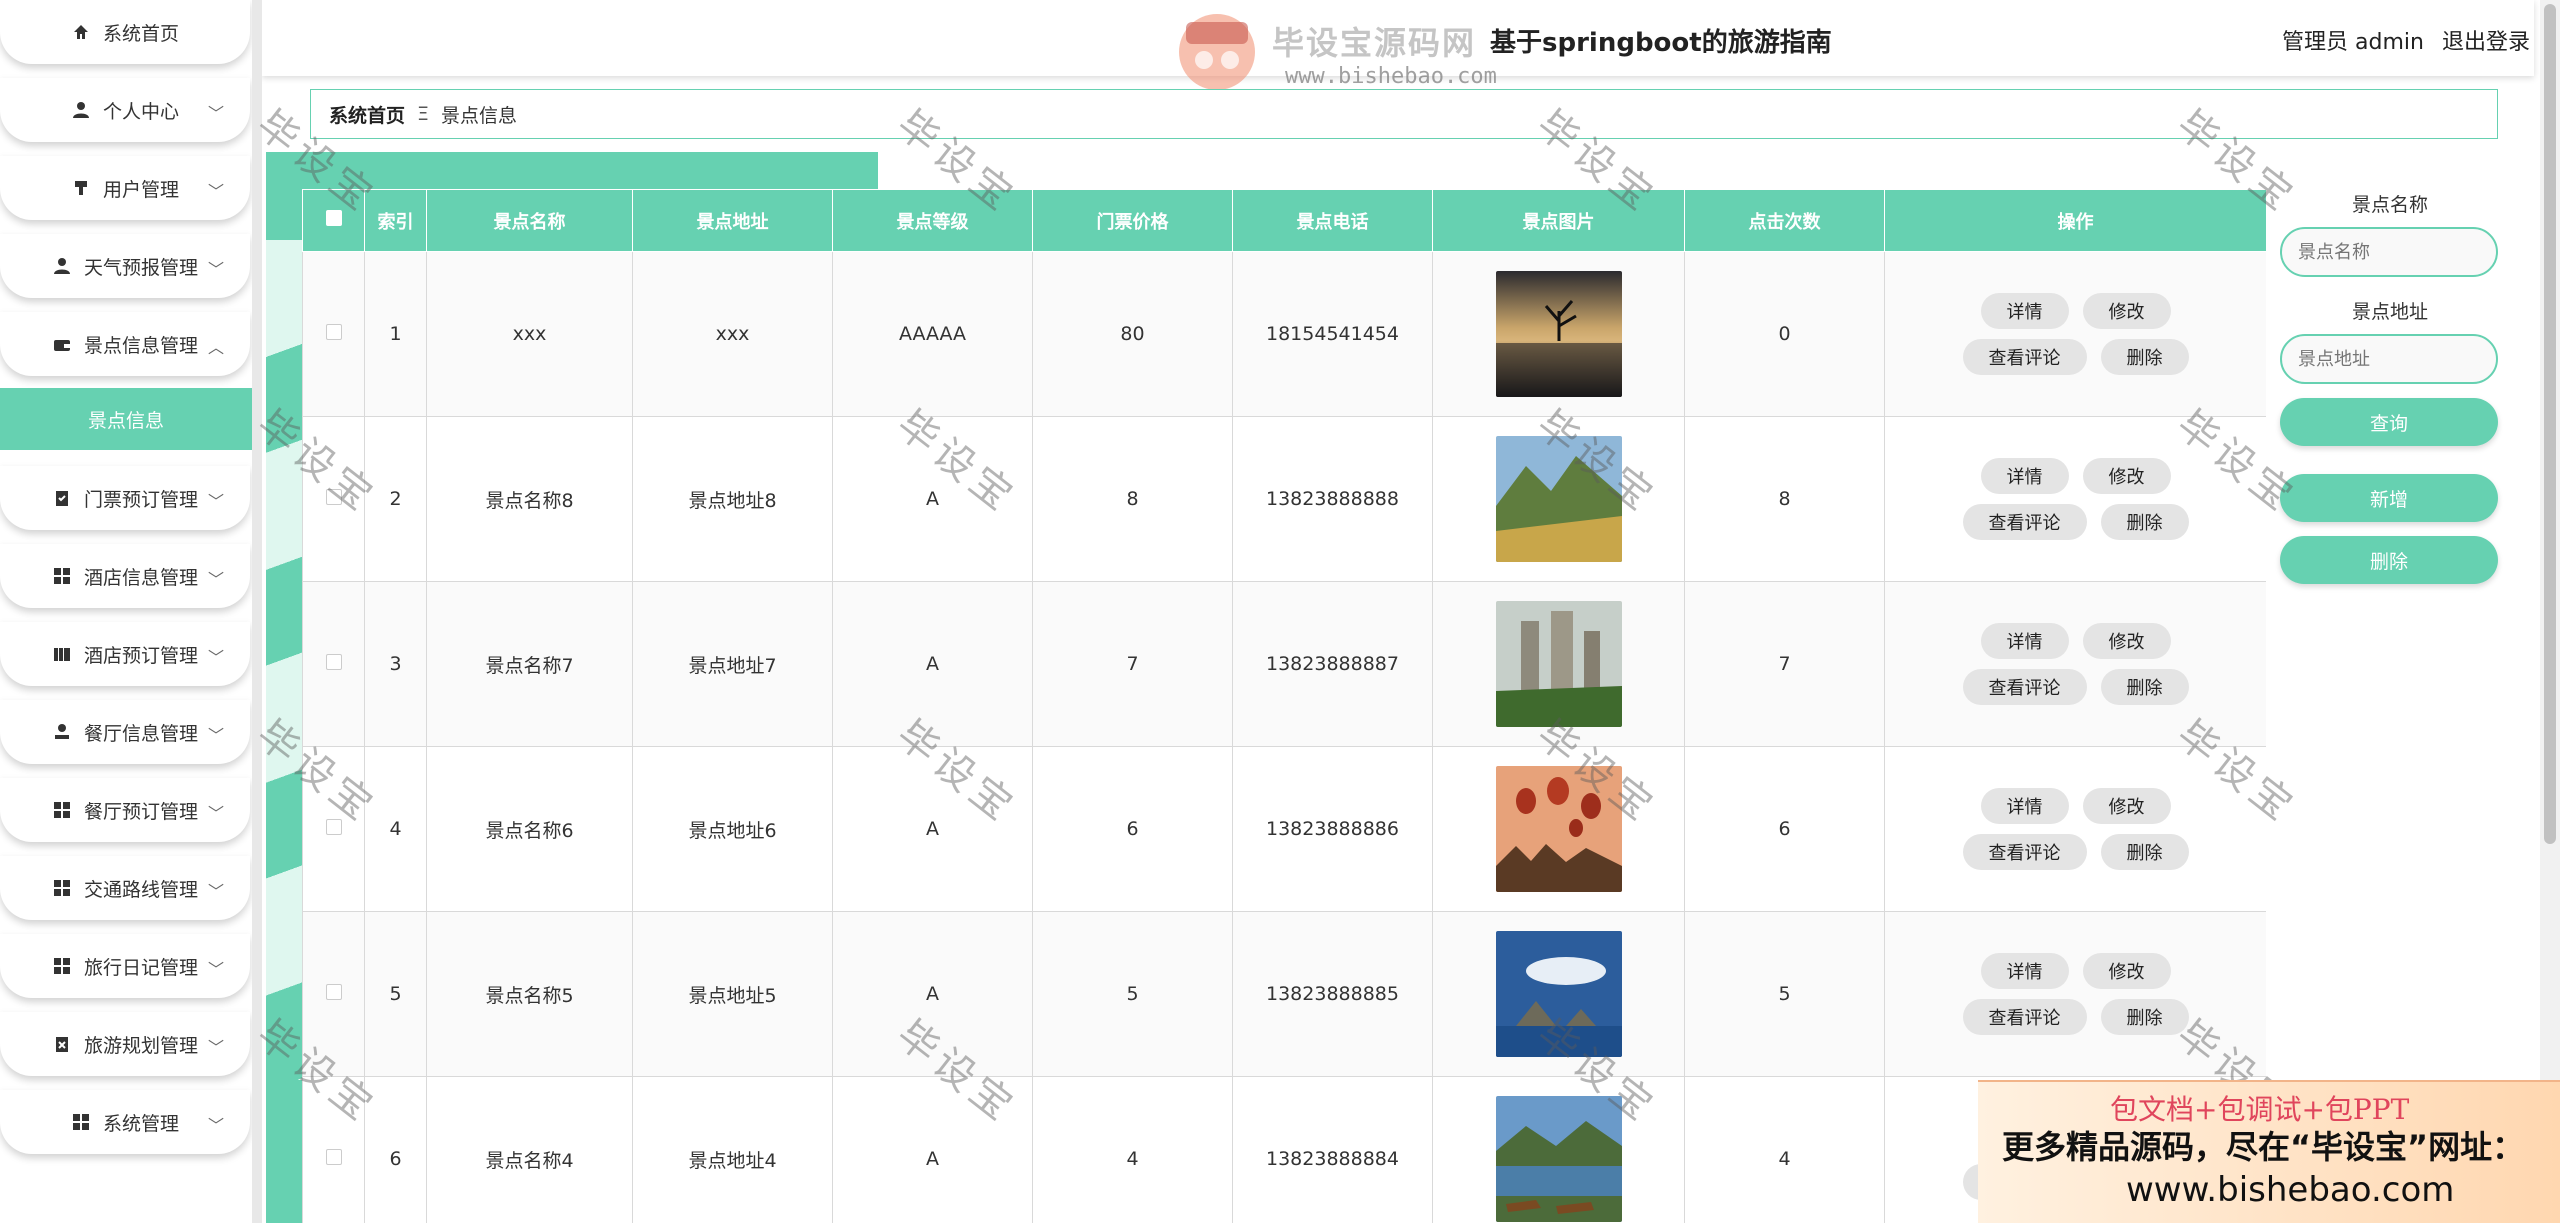 This screenshot has height=1223, width=2560. Describe the element at coordinates (2075, 499) in the screenshot. I see `actions-cell: 详情修改 查看评论删除` at that location.